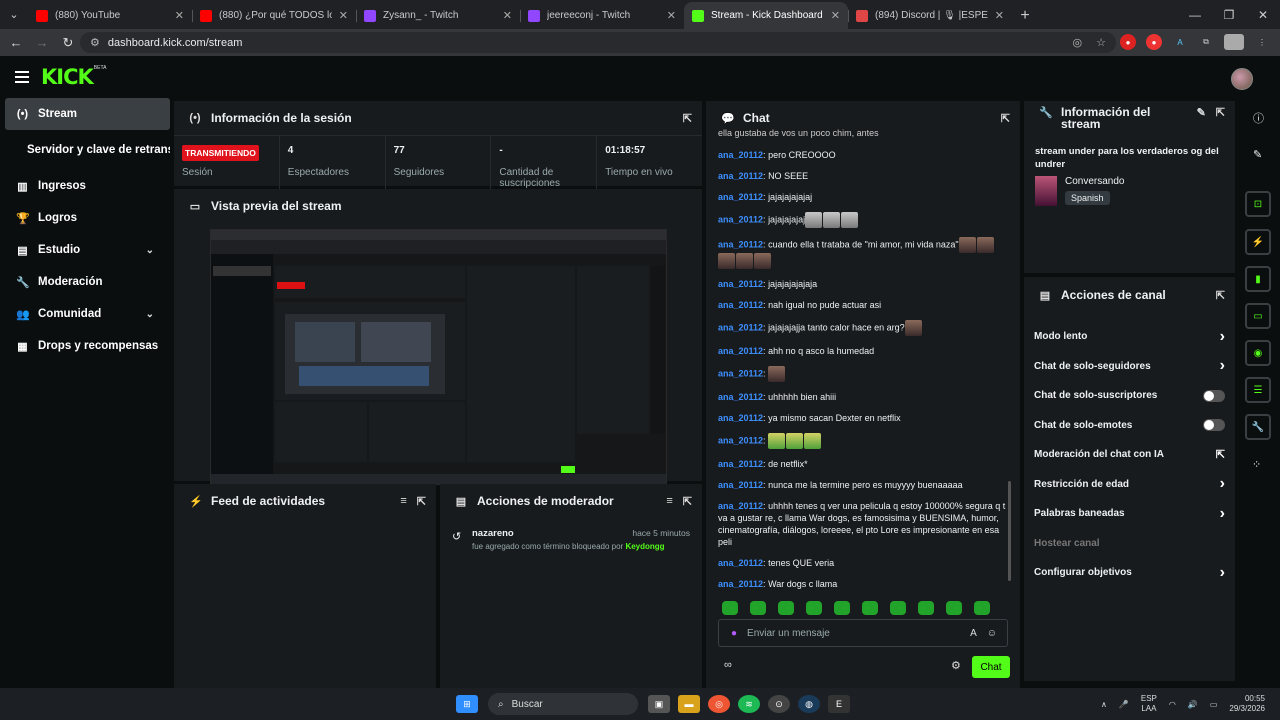 This screenshot has width=1280, height=720. Describe the element at coordinates (1258, 279) in the screenshot. I see `notes-button: ▮` at that location.